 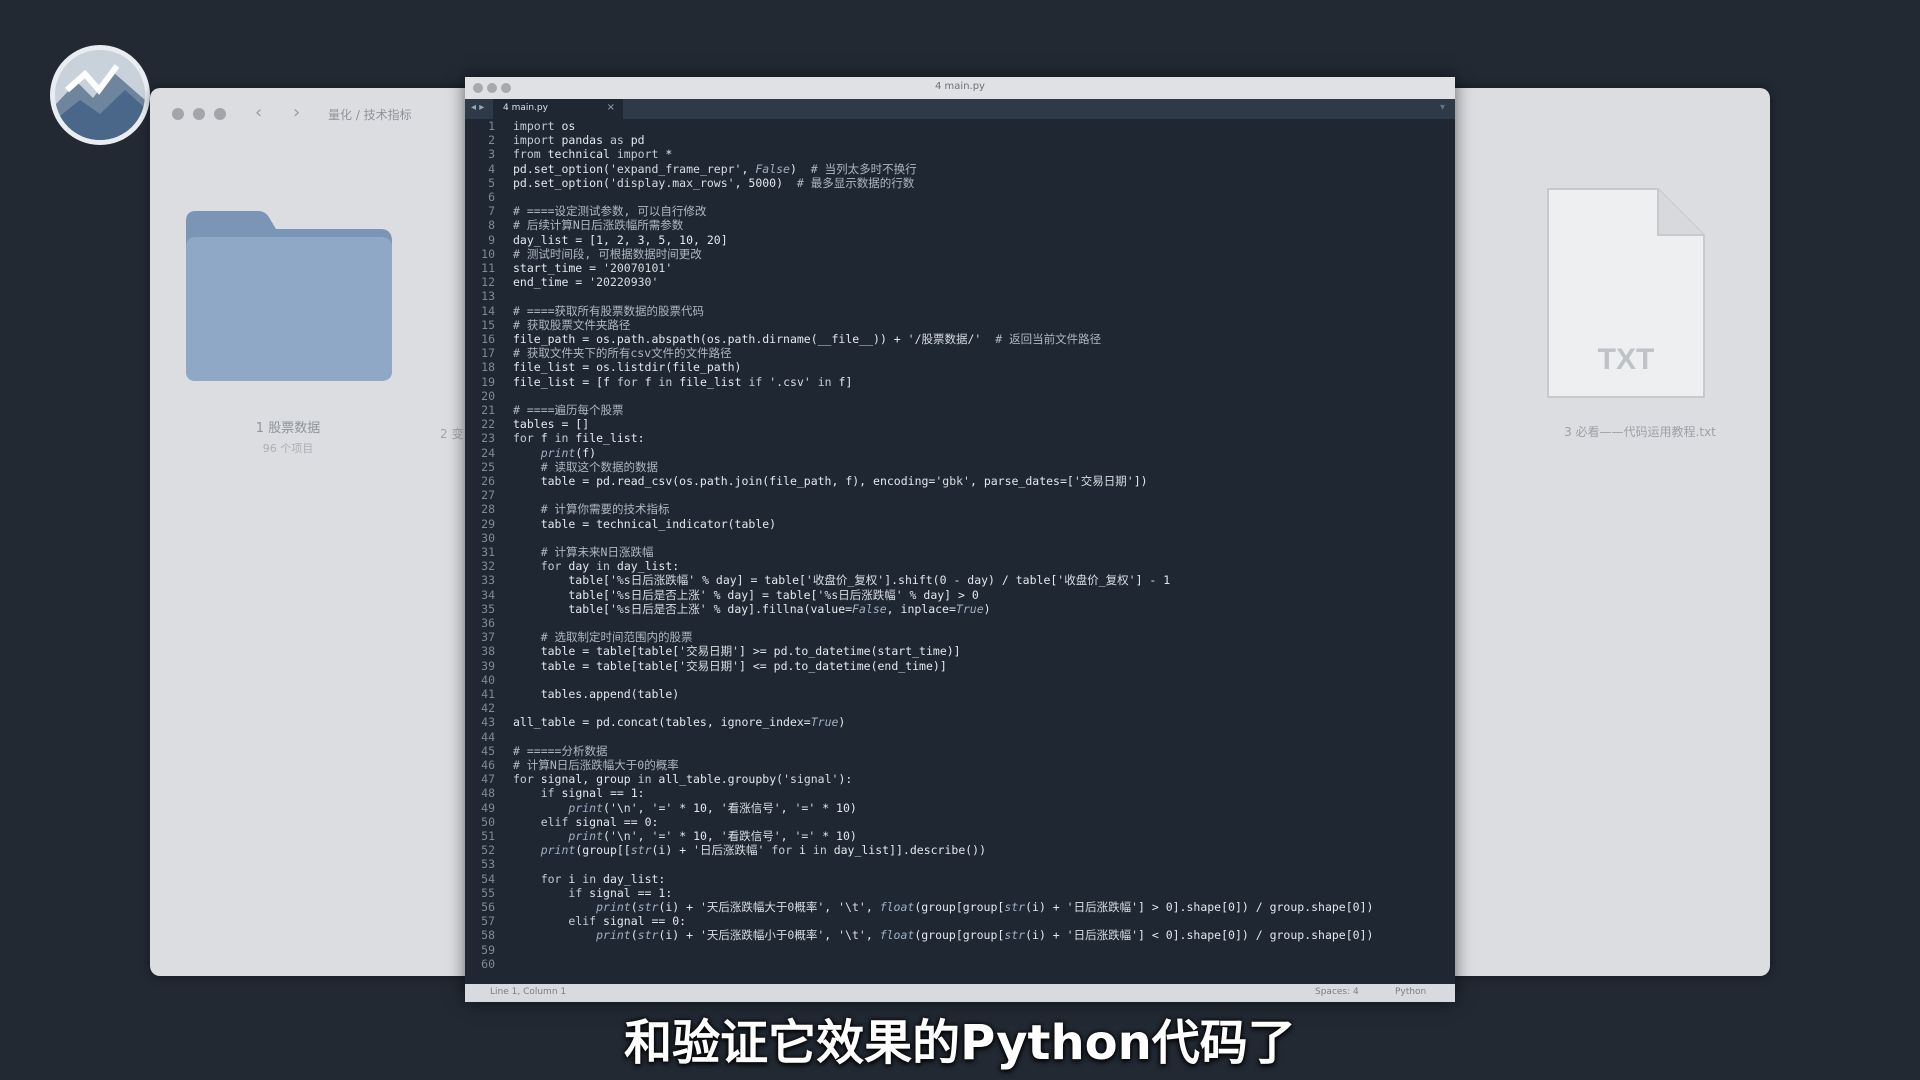 What do you see at coordinates (488, 807) in the screenshot?
I see `line-number: 49` at bounding box center [488, 807].